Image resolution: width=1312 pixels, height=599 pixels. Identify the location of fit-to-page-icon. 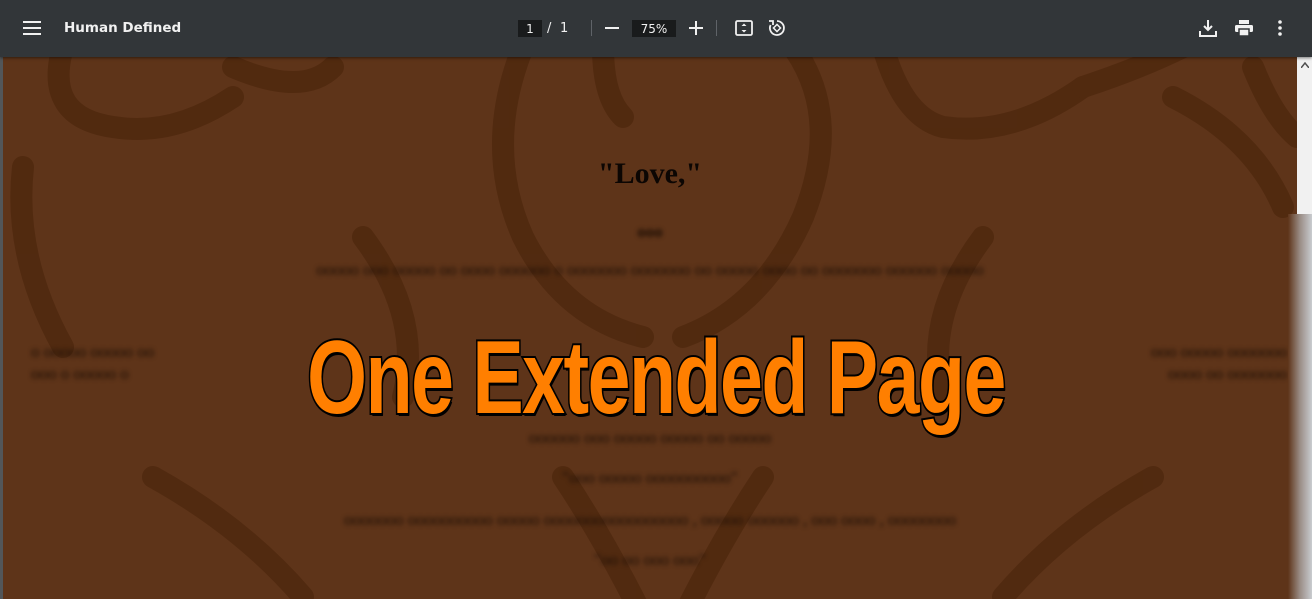
(744, 28).